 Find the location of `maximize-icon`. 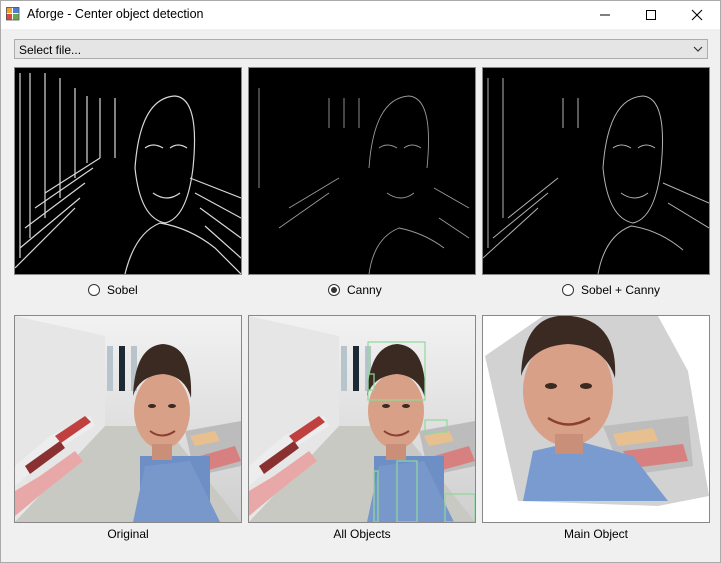

maximize-icon is located at coordinates (651, 15).